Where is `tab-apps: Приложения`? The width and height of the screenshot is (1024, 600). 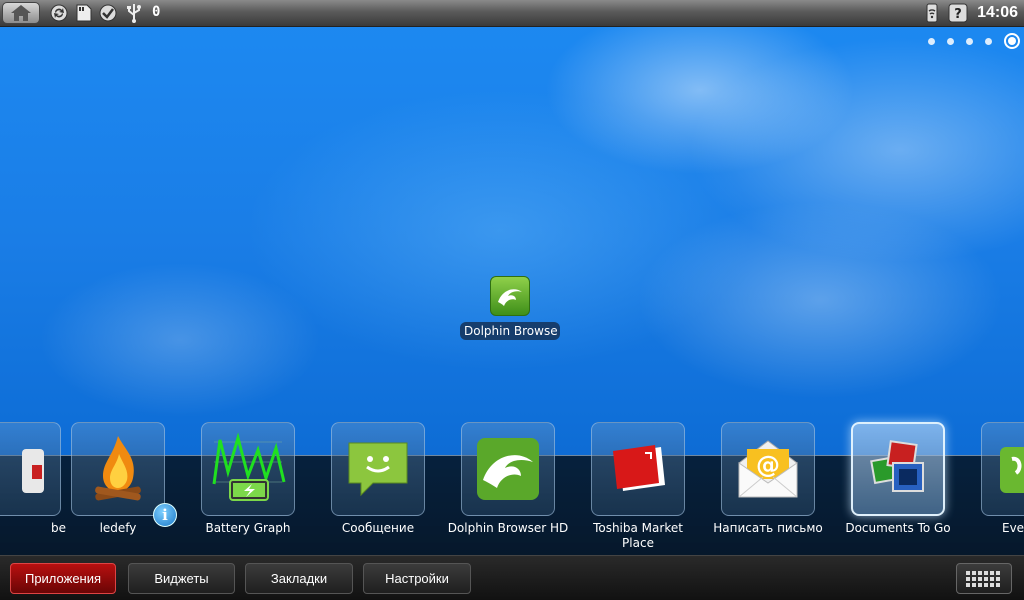
tab-apps: Приложения is located at coordinates (63, 578).